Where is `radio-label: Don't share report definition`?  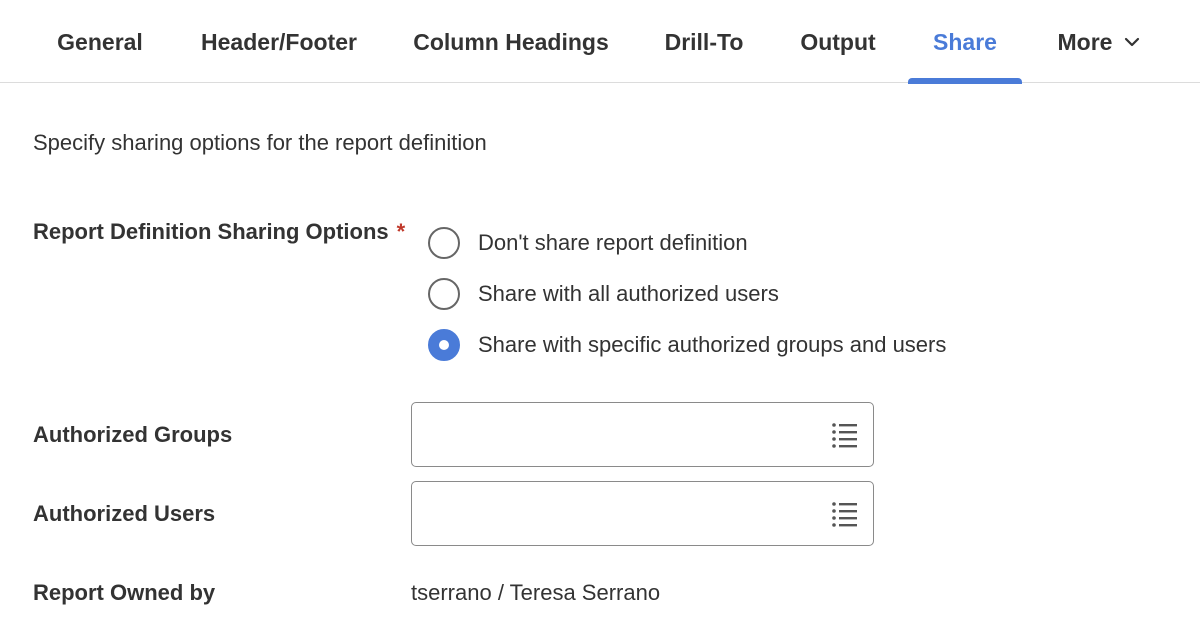 radio-label: Don't share report definition is located at coordinates (613, 242).